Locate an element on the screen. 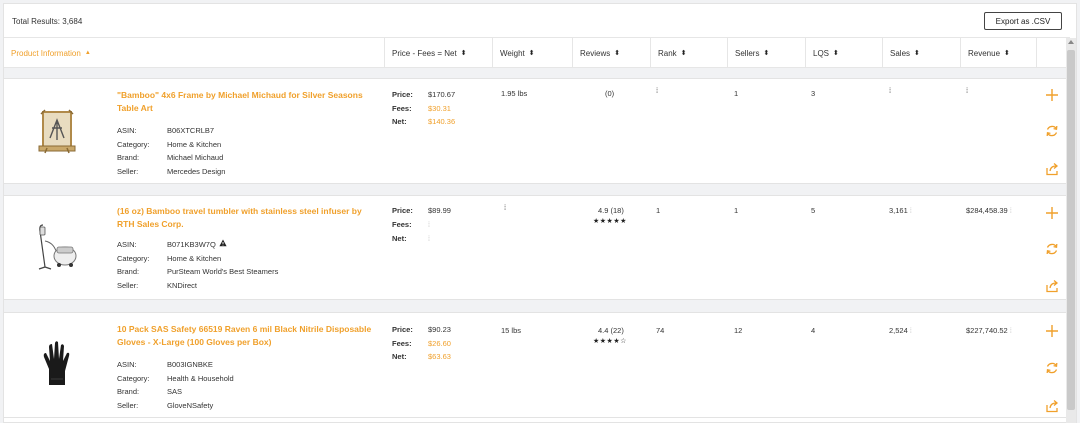 This screenshot has width=1080, height=423. brand-value: Michael Michaud is located at coordinates (195, 157).